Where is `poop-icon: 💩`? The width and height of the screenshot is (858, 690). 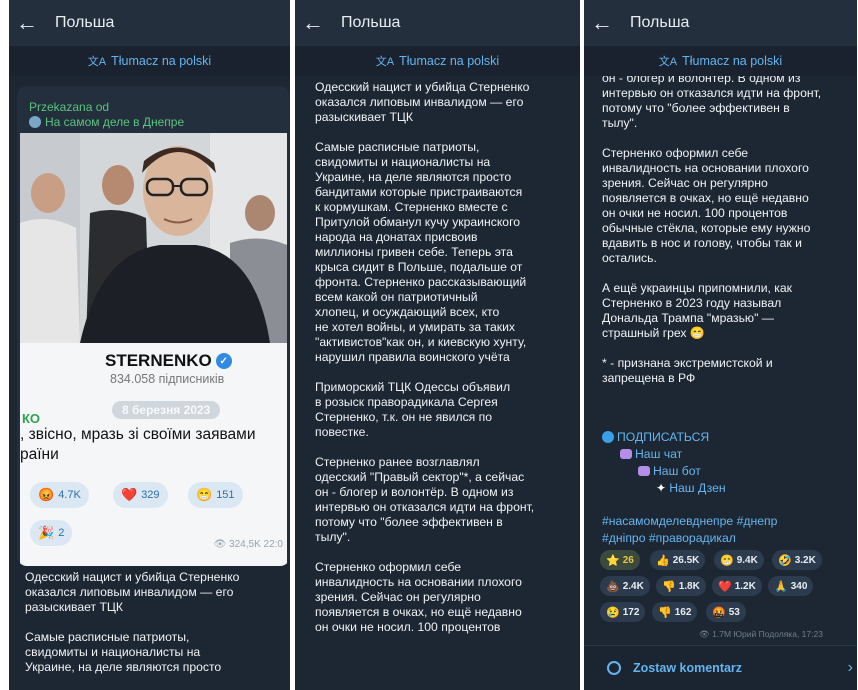
poop-icon: 💩 is located at coordinates (613, 586).